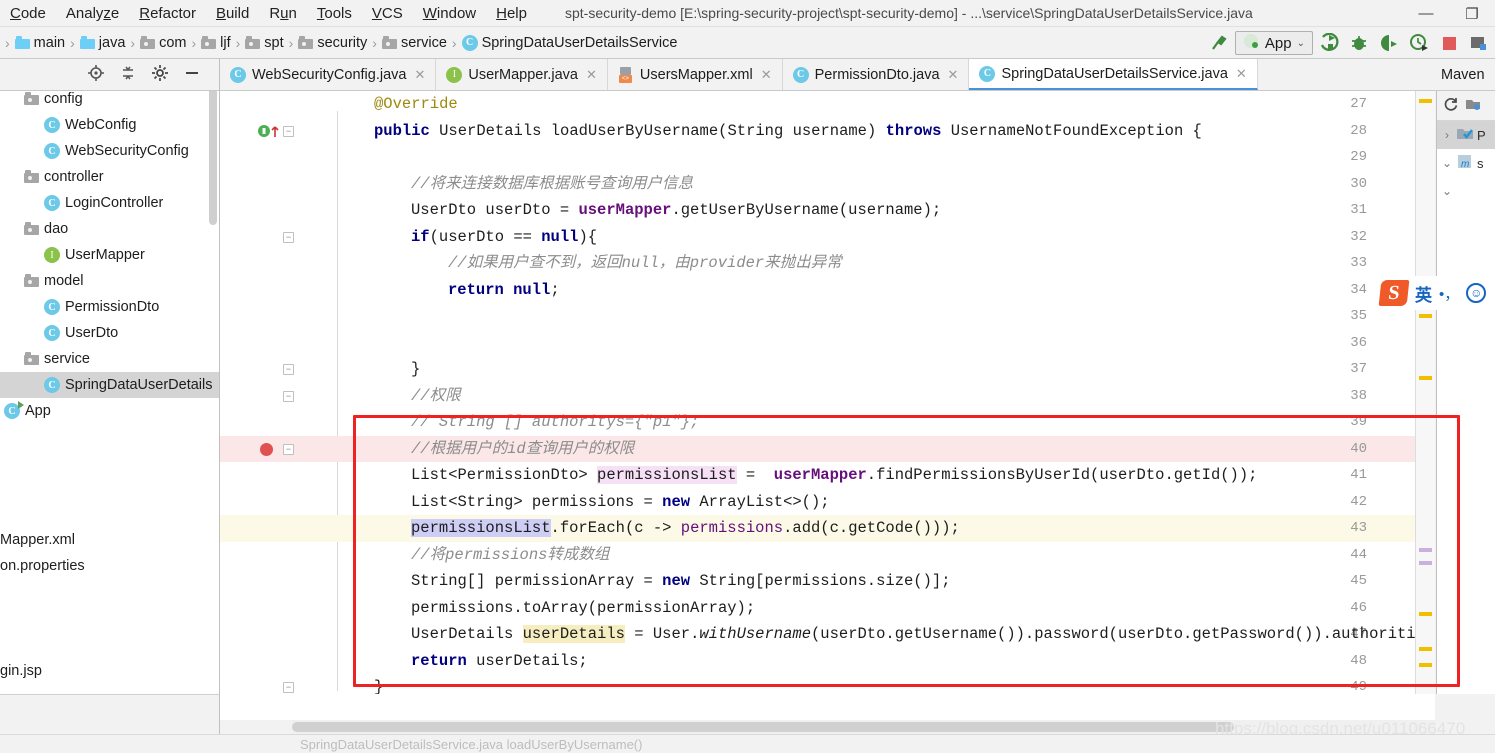 The height and width of the screenshot is (753, 1495). What do you see at coordinates (109, 125) in the screenshot?
I see `tree-item-webconfig: C WebConfig` at bounding box center [109, 125].